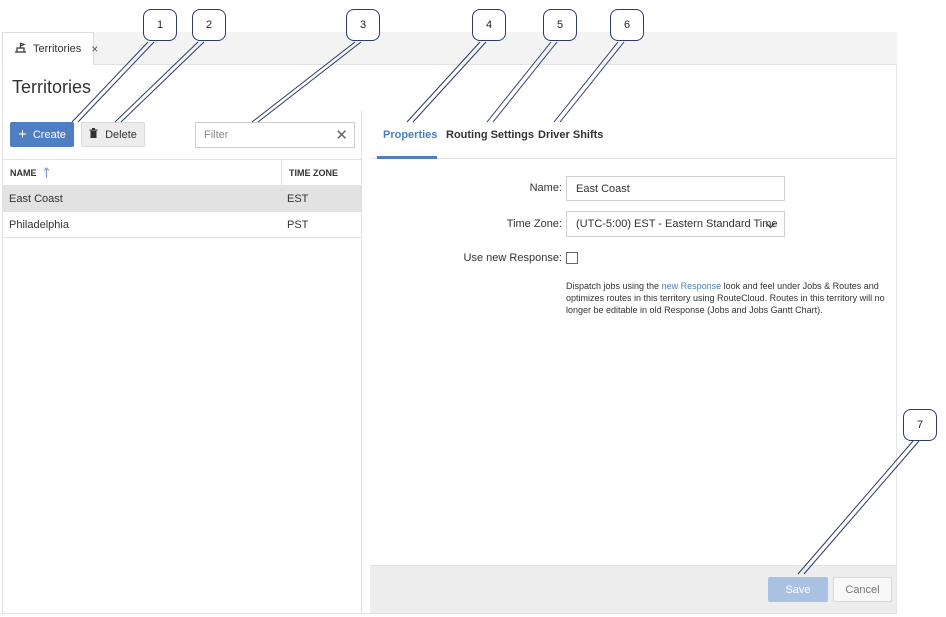 The image size is (946, 617). What do you see at coordinates (363, 25) in the screenshot?
I see `callout-badge: 3` at bounding box center [363, 25].